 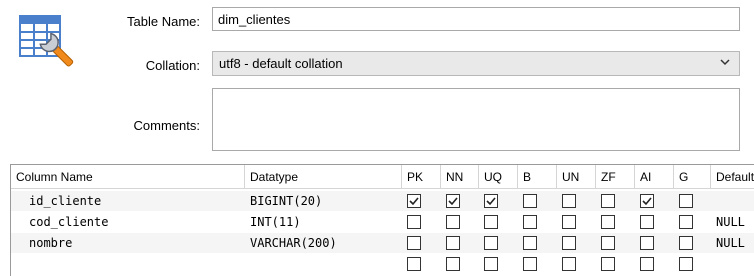 What do you see at coordinates (281, 63) in the screenshot?
I see `collation-value: utf8 - default collation` at bounding box center [281, 63].